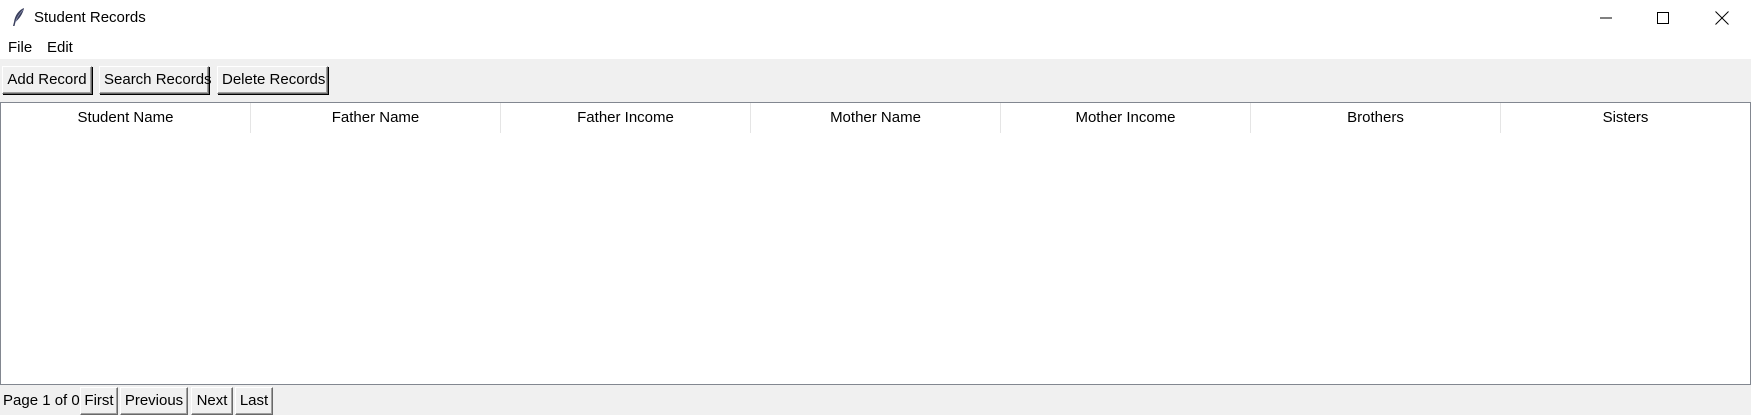 The image size is (1751, 415). Describe the element at coordinates (376, 118) in the screenshot. I see `column-header-father-name: Father Name` at that location.